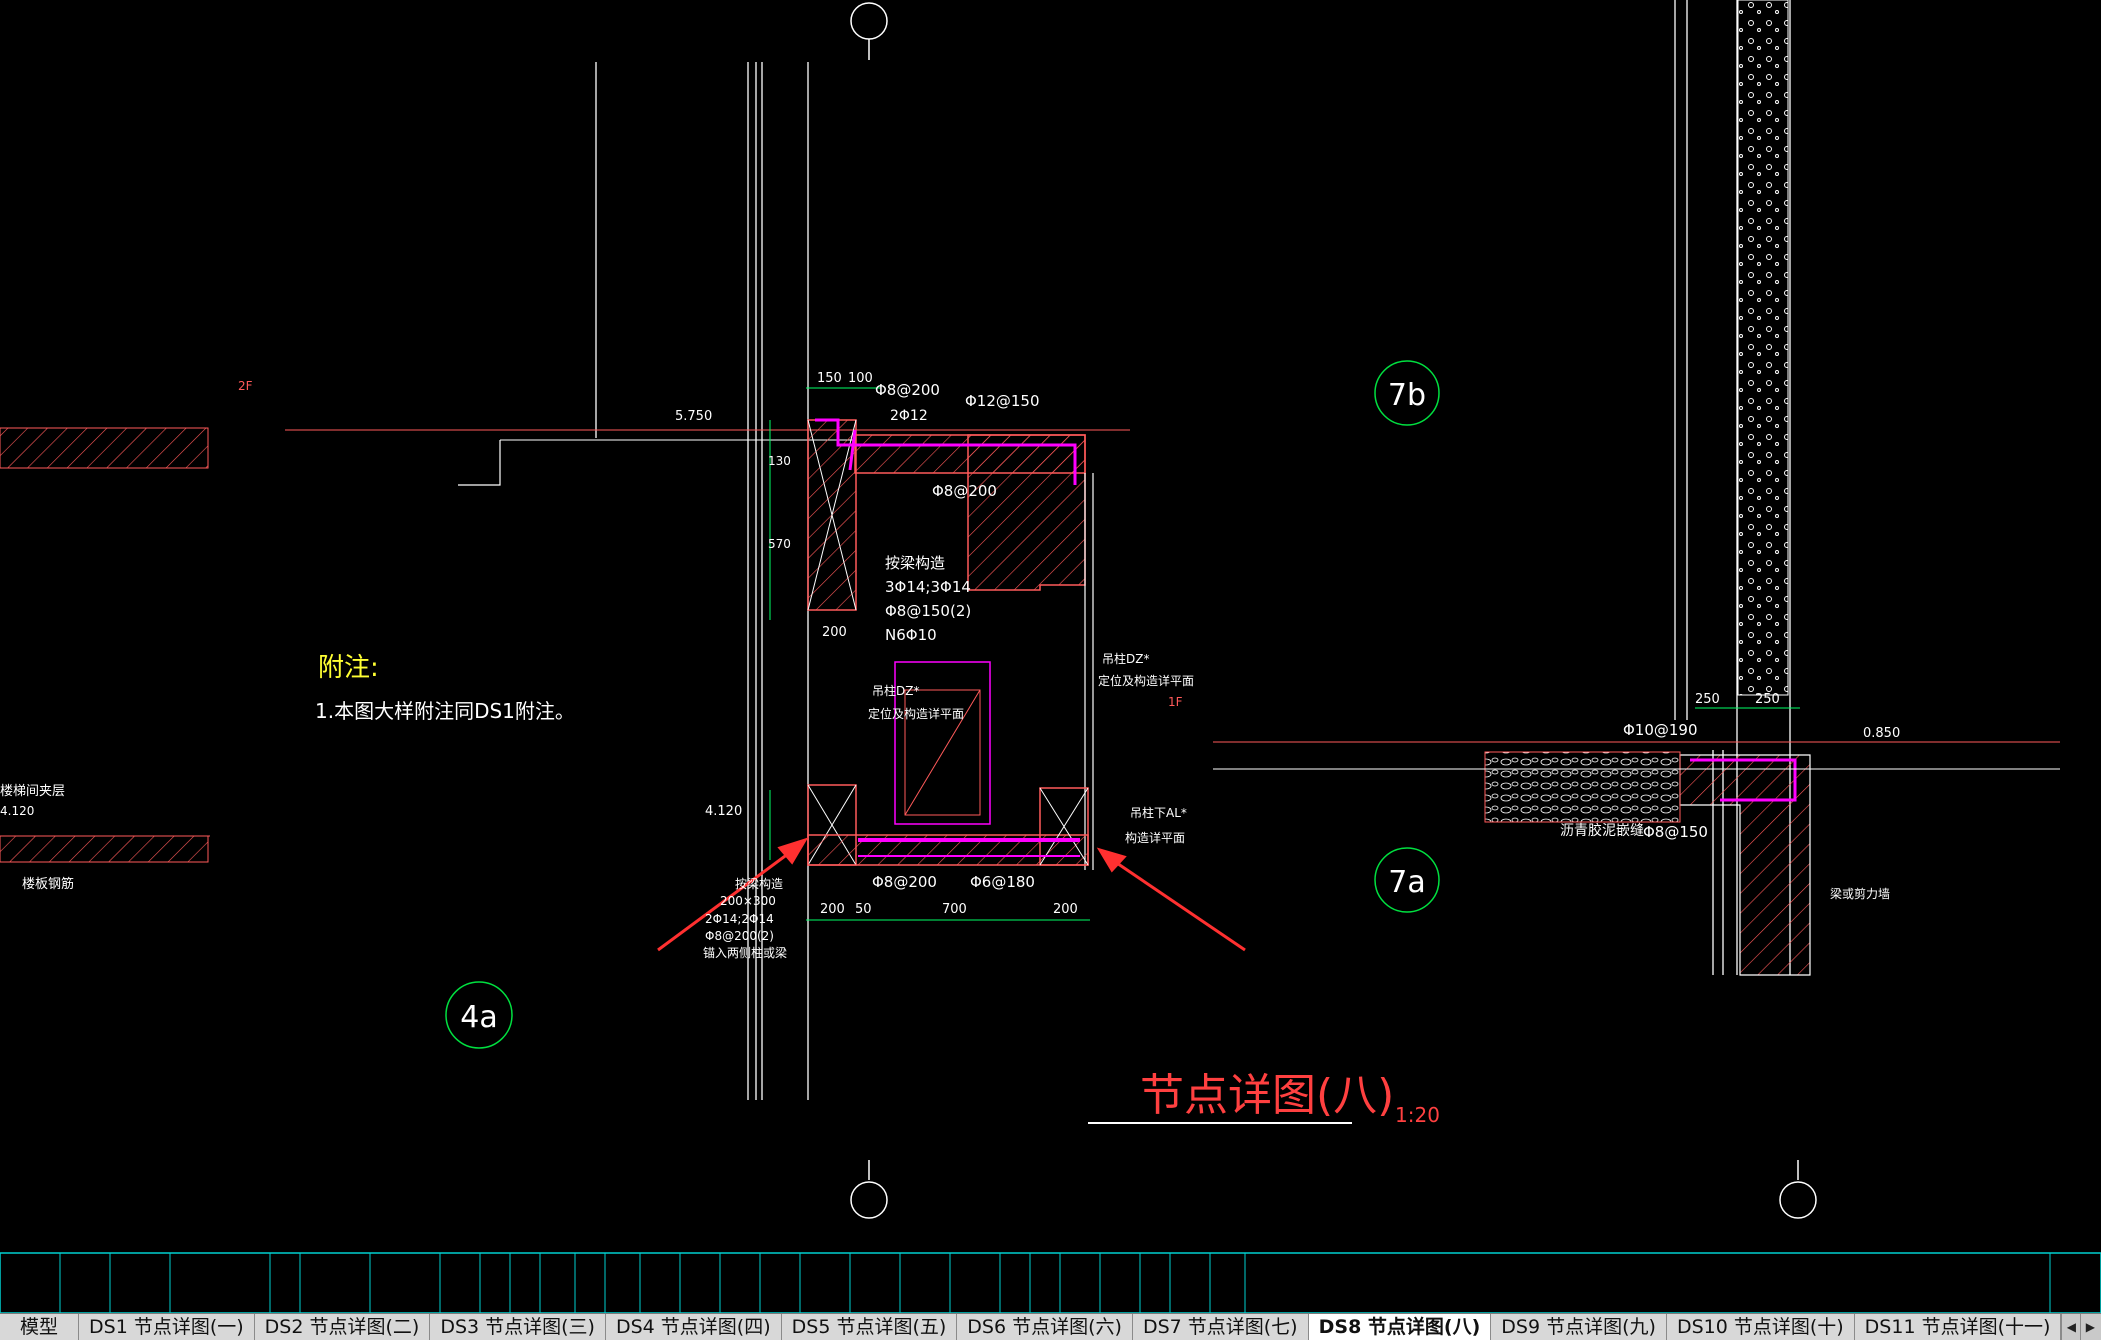 The height and width of the screenshot is (1340, 2101). I want to click on tab-ds9: DS9 节点详图(九), so click(1579, 1327).